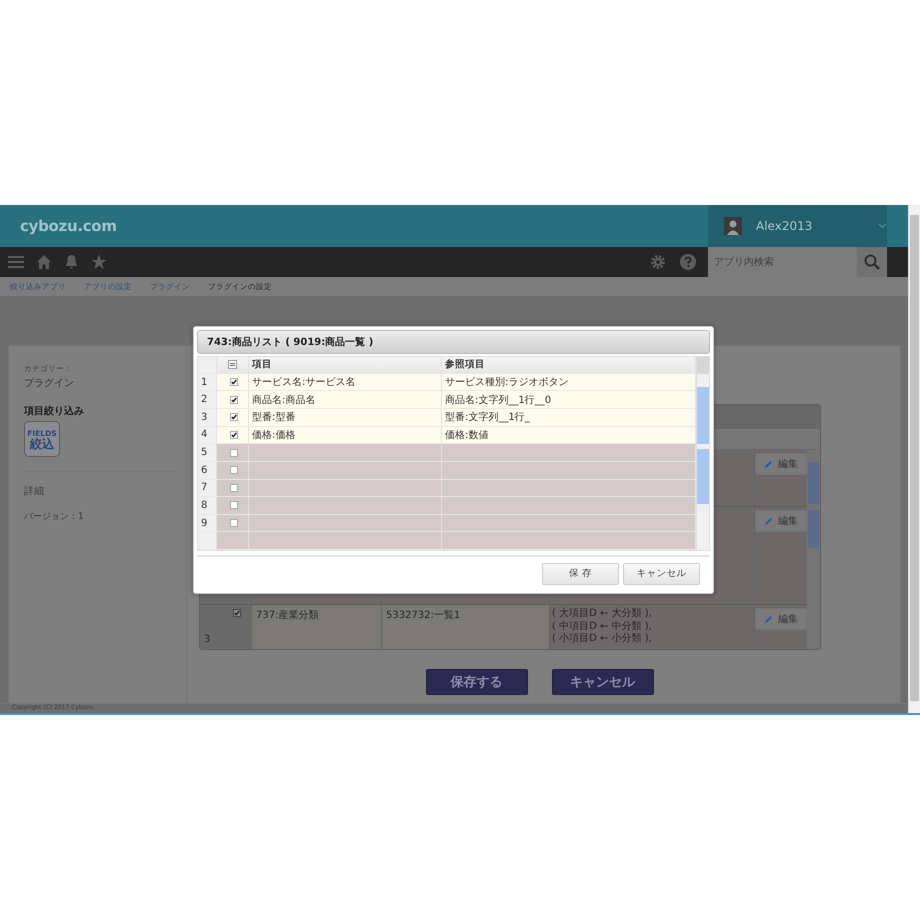 Image resolution: width=920 pixels, height=920 pixels. Describe the element at coordinates (466, 435) in the screenshot. I see `table-cell-text: 価格:数値` at that location.